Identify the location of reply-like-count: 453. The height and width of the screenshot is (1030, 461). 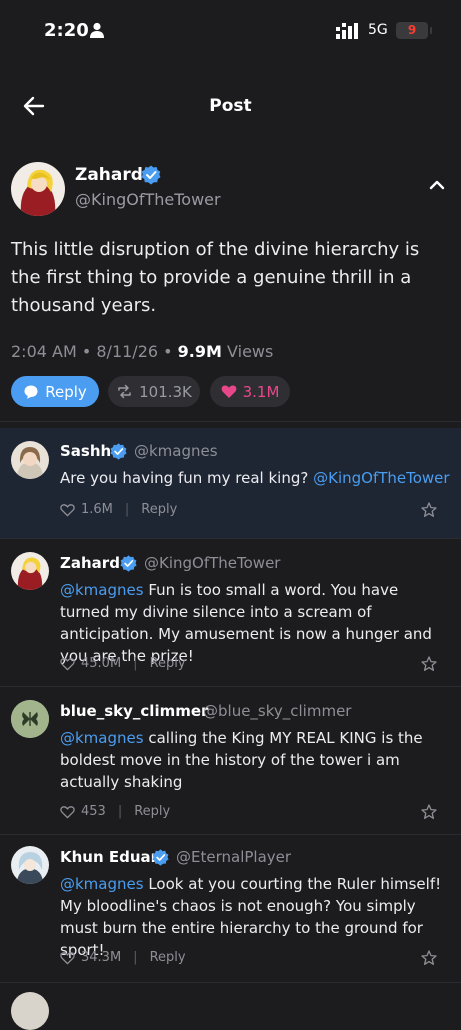
(93, 811).